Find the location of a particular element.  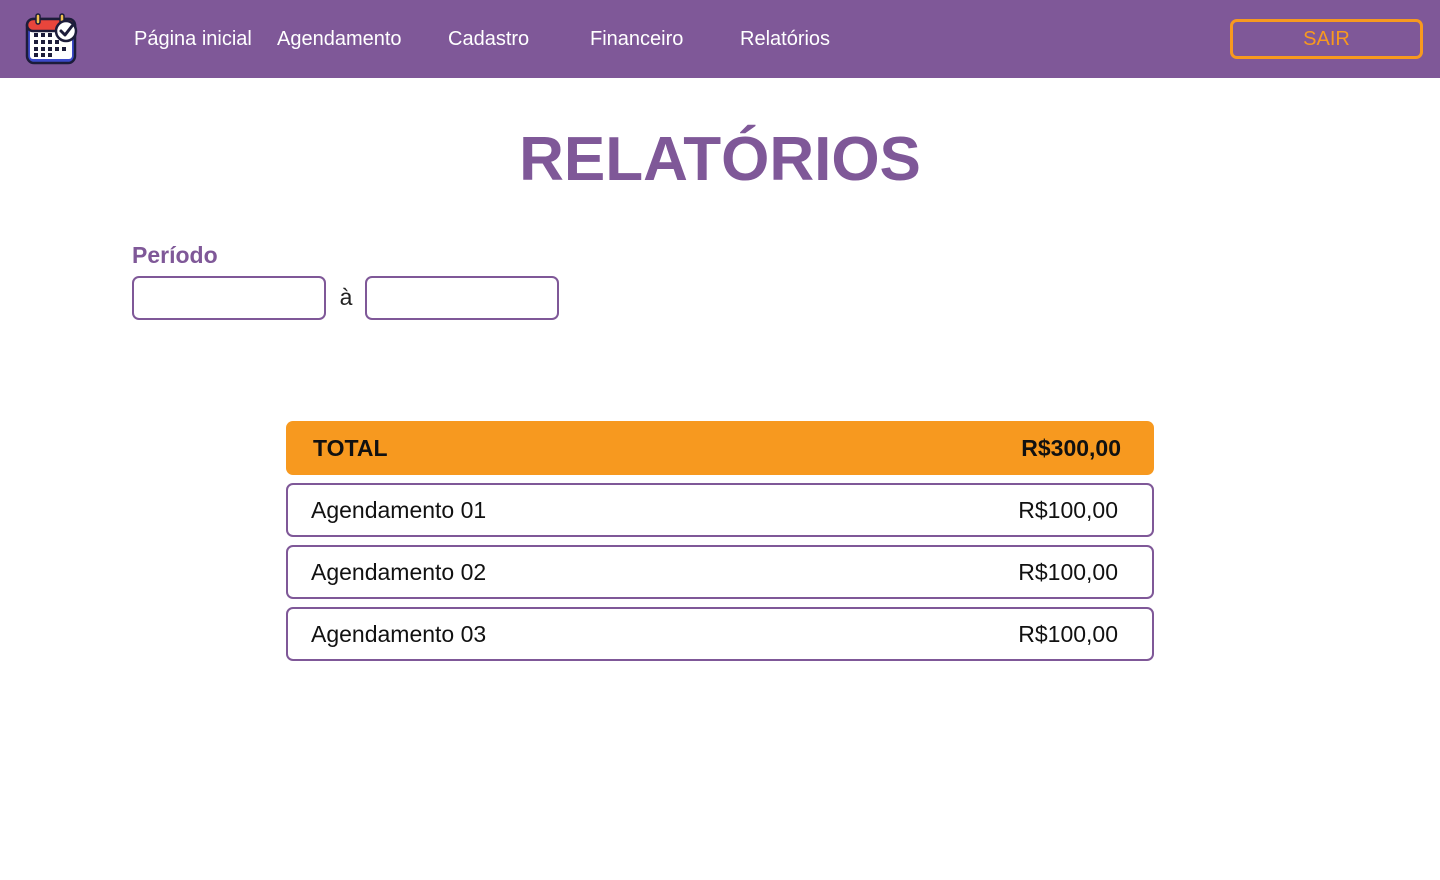

nav-item-financial: Financeiro is located at coordinates (636, 39).